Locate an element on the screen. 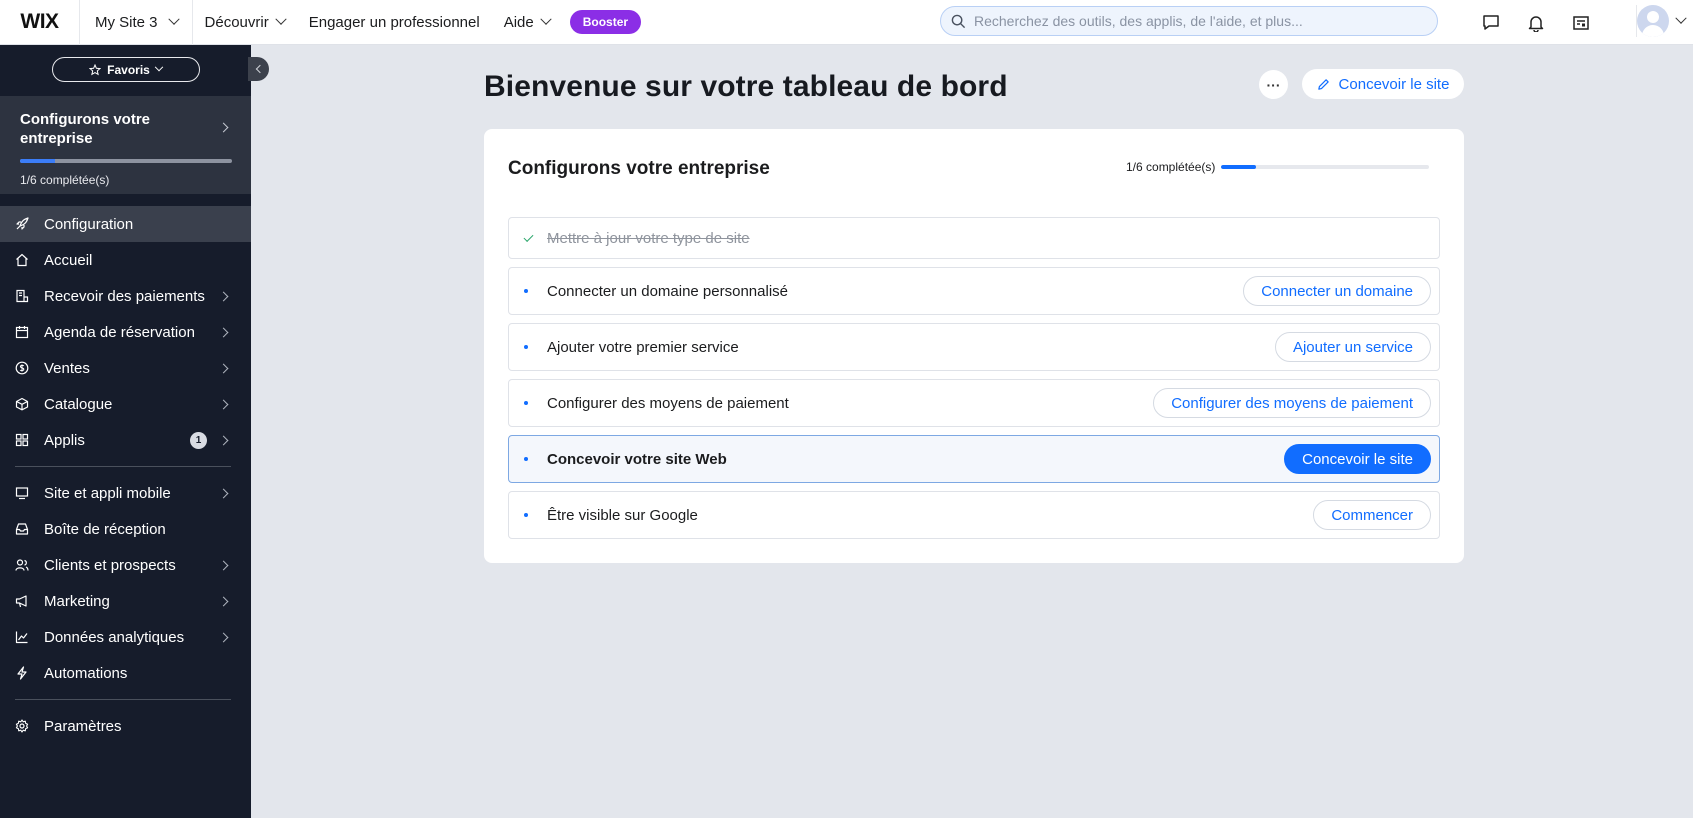 The image size is (1693, 818). analytics-icon is located at coordinates (22, 637).